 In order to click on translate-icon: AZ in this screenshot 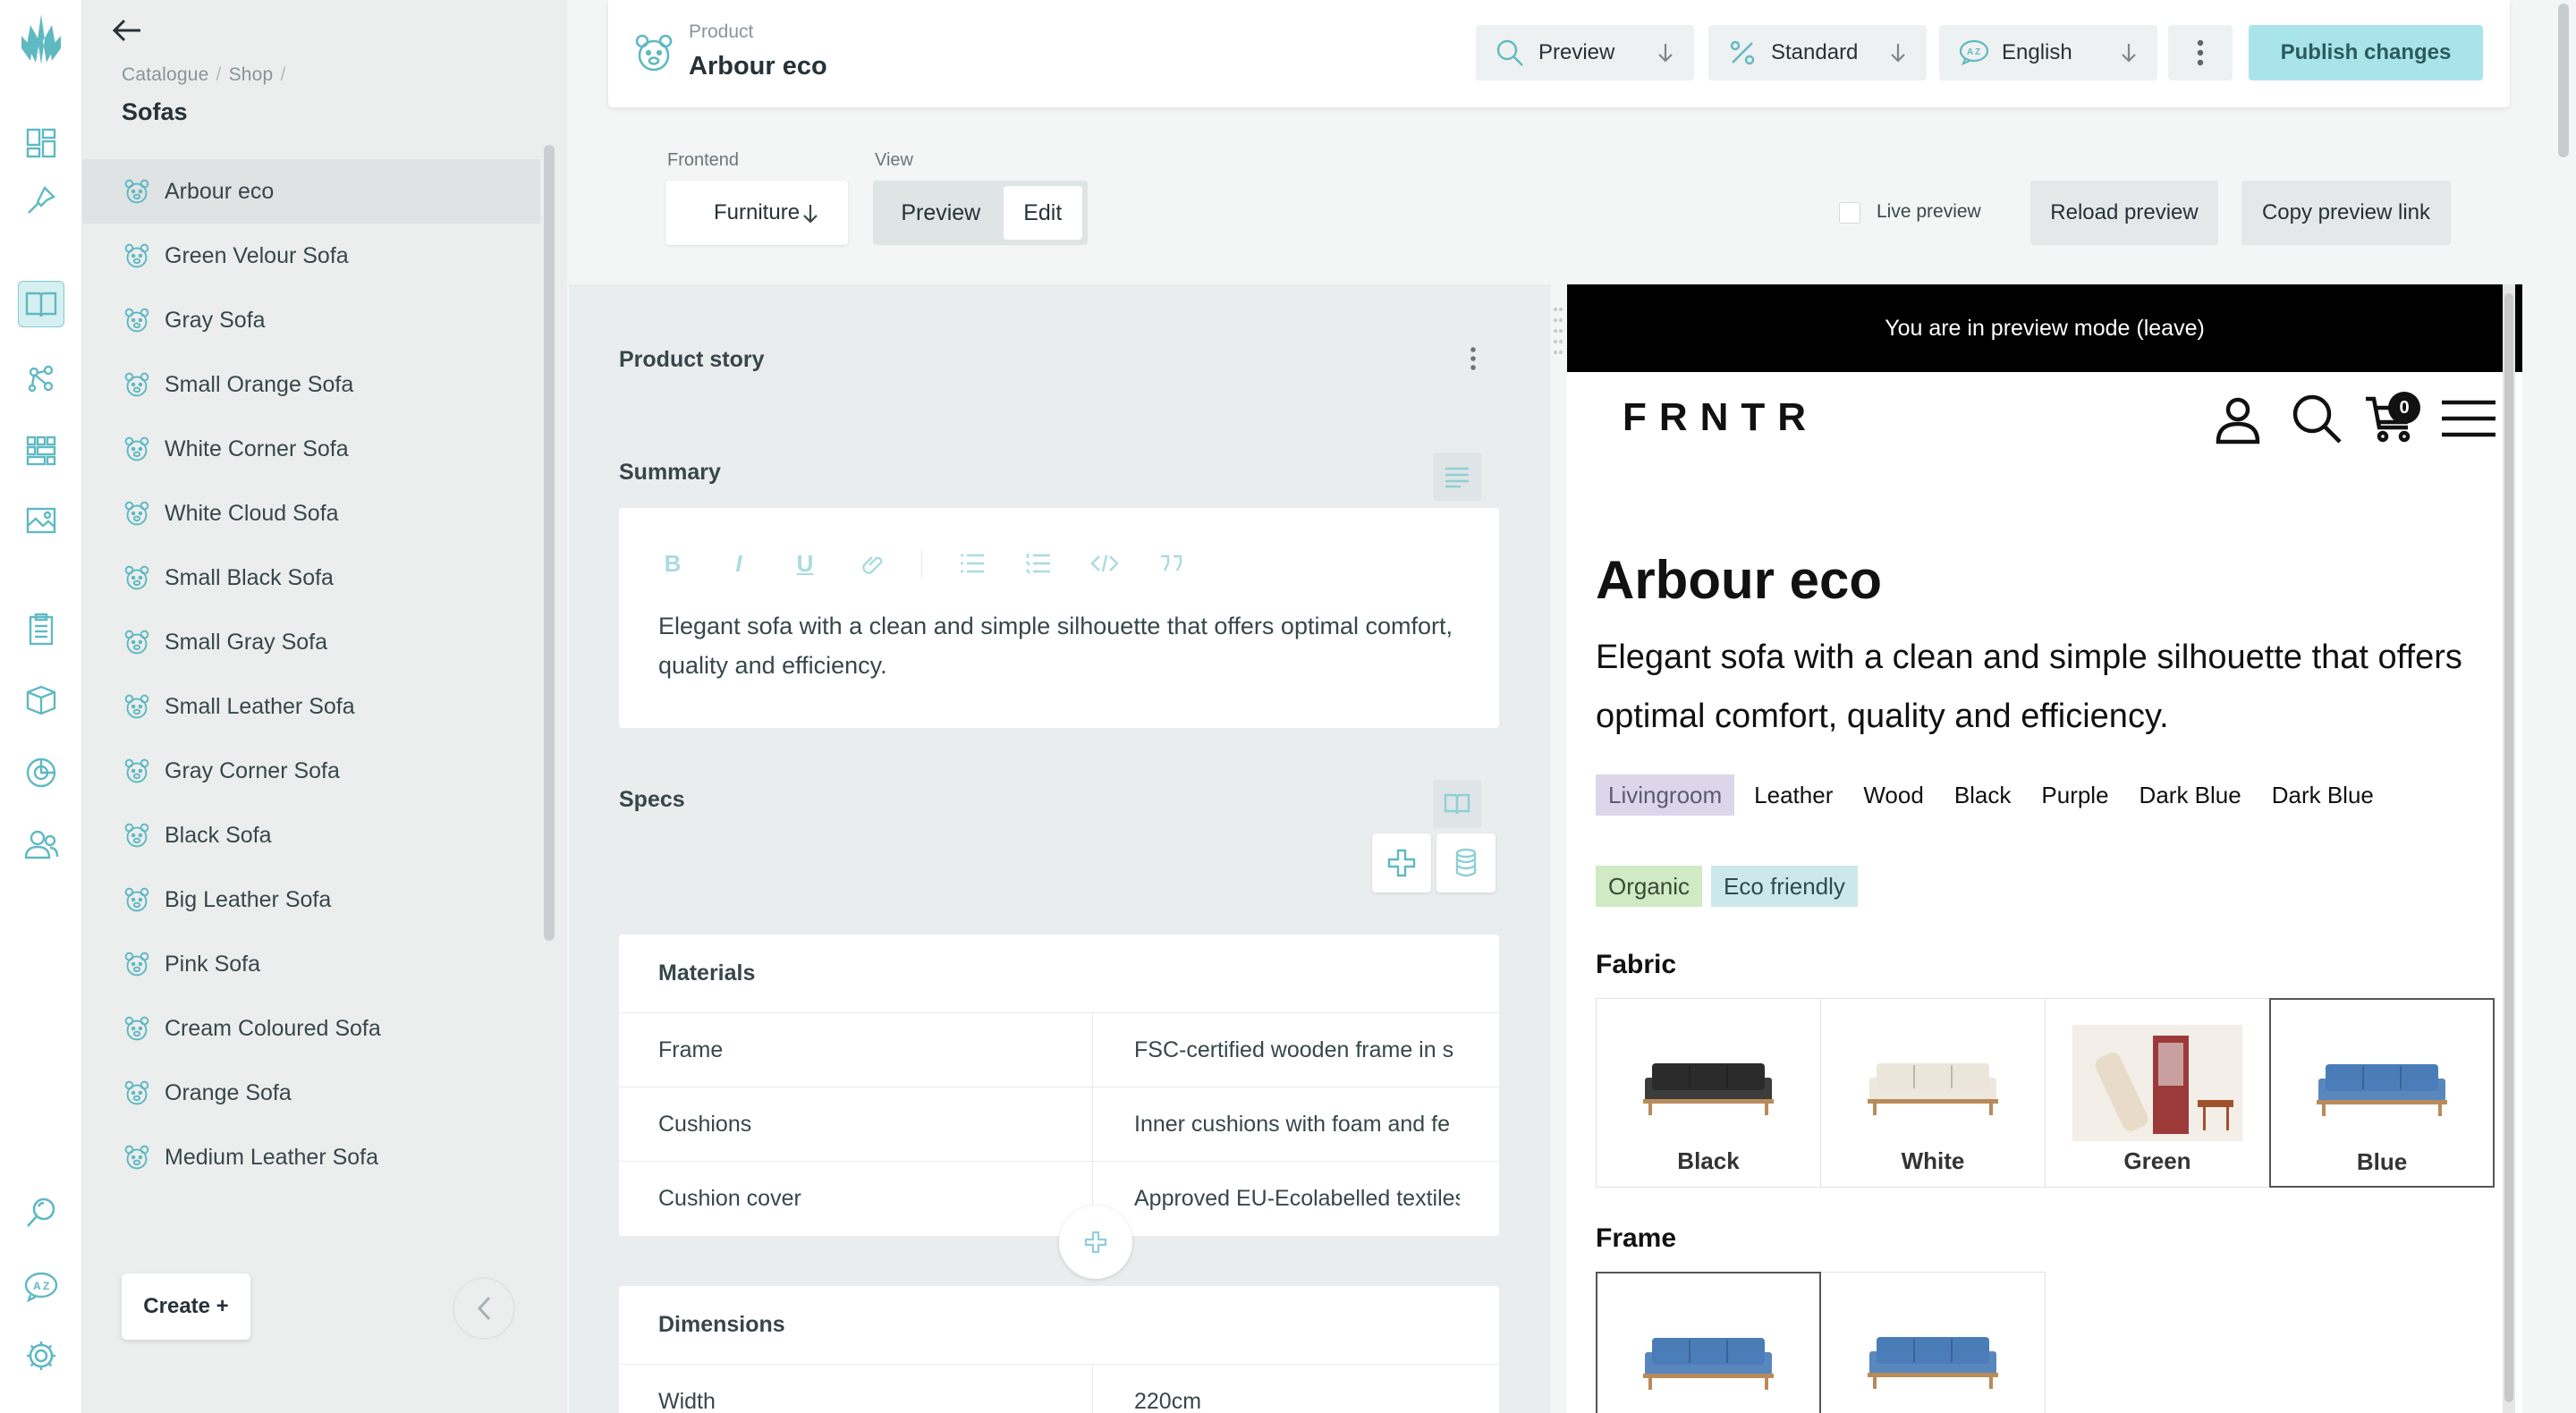, I will do `click(41, 1286)`.